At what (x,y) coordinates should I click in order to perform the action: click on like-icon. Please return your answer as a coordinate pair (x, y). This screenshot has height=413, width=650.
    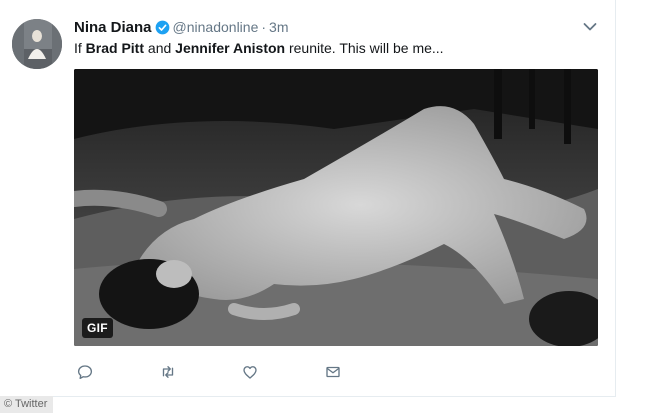
    Looking at the image, I should click on (250, 372).